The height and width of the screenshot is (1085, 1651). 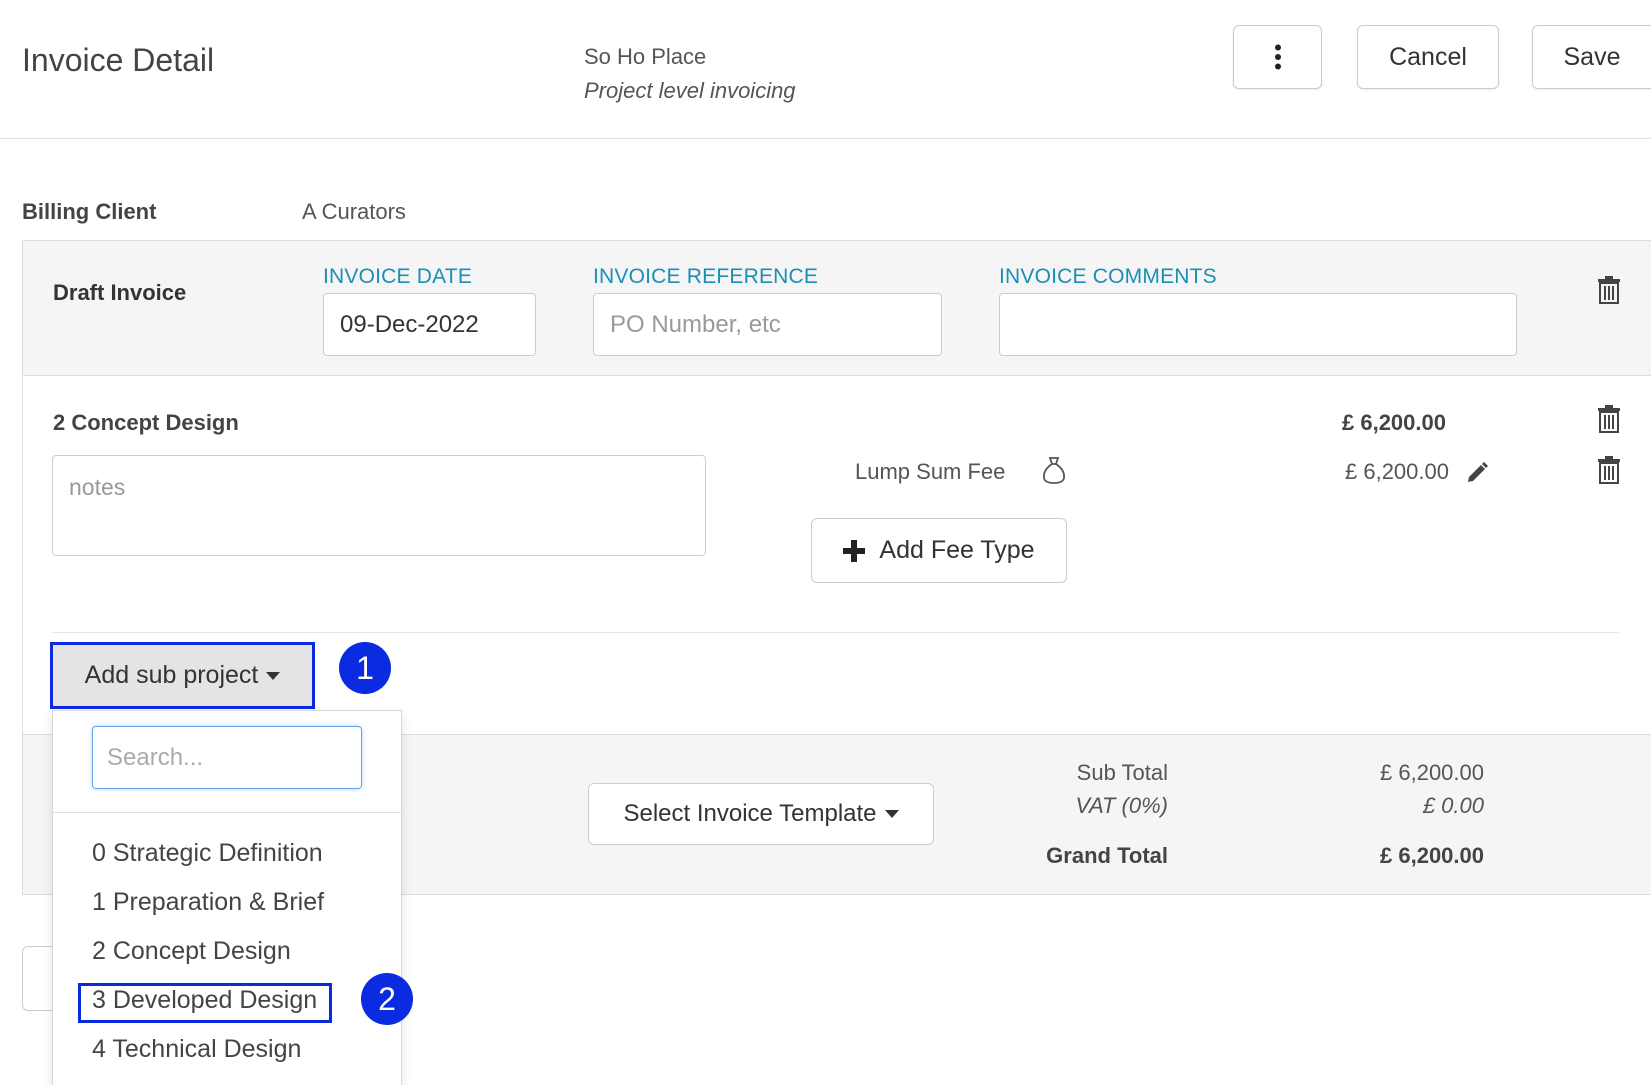 I want to click on page-title: Invoice Detail, so click(x=118, y=60).